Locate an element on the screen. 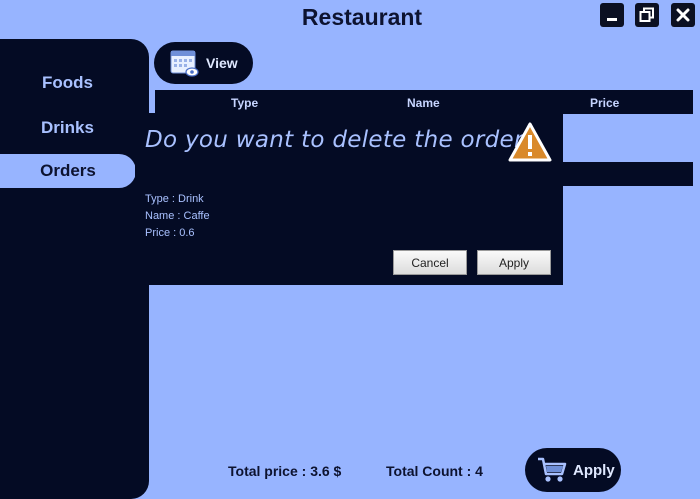 This screenshot has width=700, height=499. total-price: Total price : 3.6 $ is located at coordinates (285, 471).